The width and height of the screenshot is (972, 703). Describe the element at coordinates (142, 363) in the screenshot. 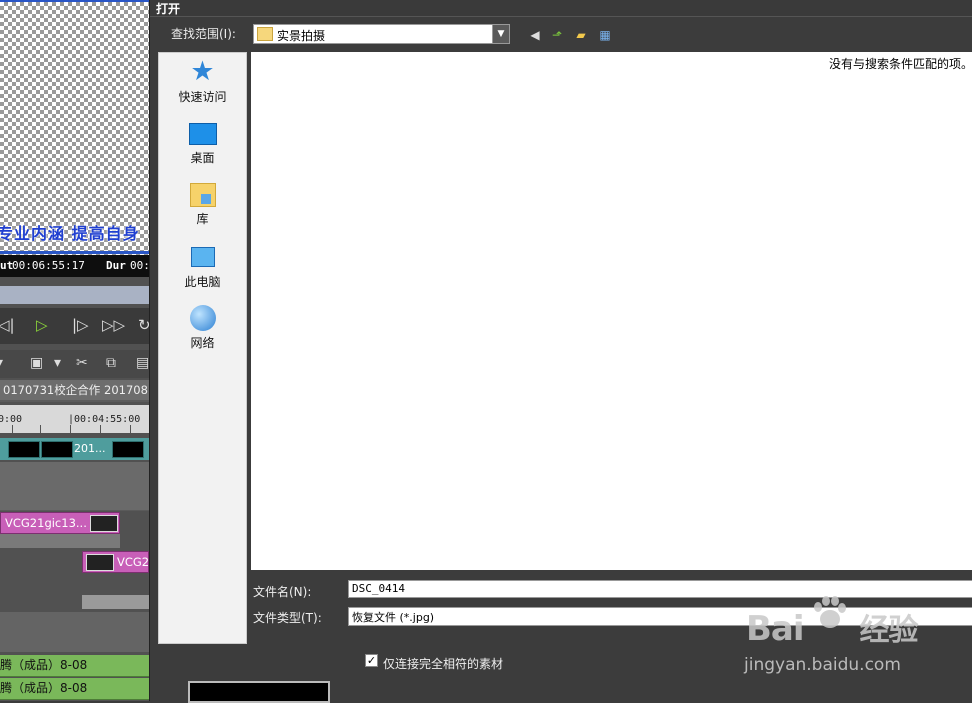

I see `paste-icon: ▤` at that location.